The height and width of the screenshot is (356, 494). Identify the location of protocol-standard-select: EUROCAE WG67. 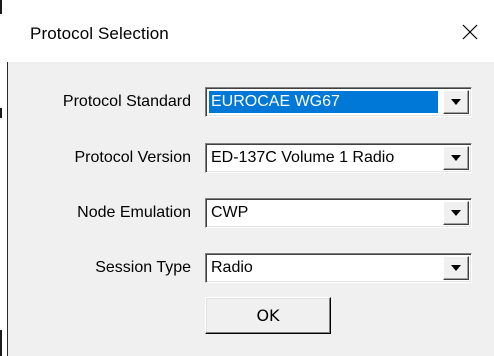
(338, 102).